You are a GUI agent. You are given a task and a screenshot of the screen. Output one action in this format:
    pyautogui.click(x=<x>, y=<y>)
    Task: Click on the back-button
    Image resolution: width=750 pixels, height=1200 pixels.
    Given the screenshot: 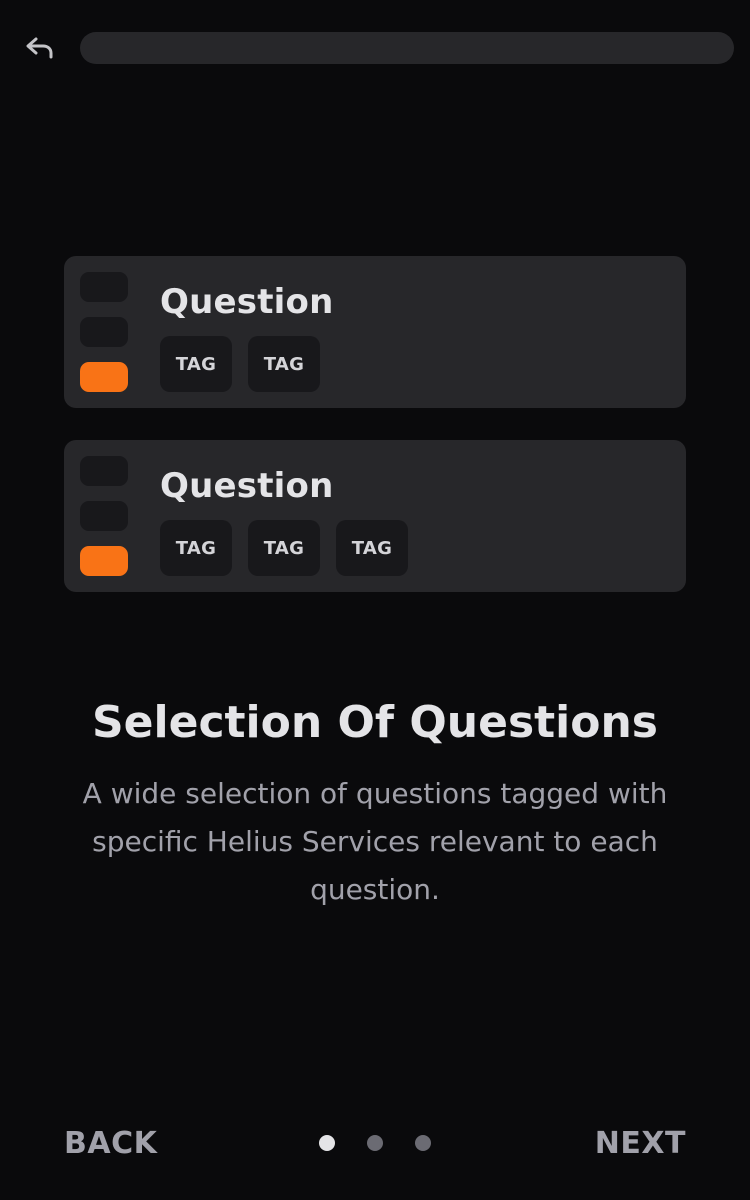 What is the action you would take?
    pyautogui.click(x=40, y=48)
    